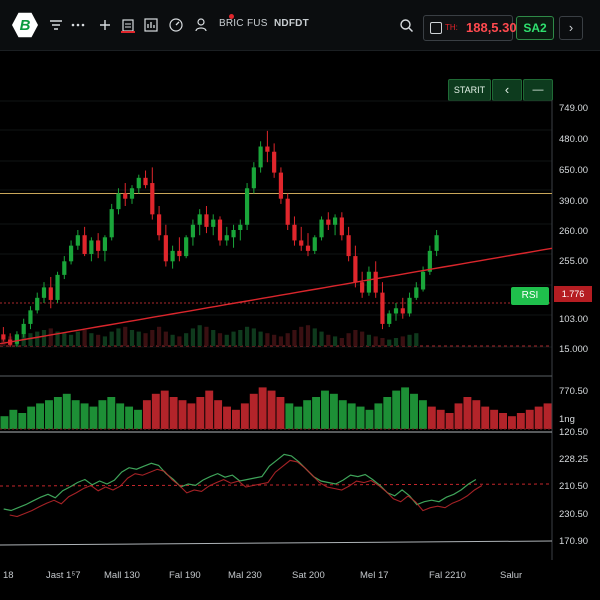 This screenshot has width=600, height=600. Describe the element at coordinates (574, 459) in the screenshot. I see `osc-axis-label: 228.25` at that location.